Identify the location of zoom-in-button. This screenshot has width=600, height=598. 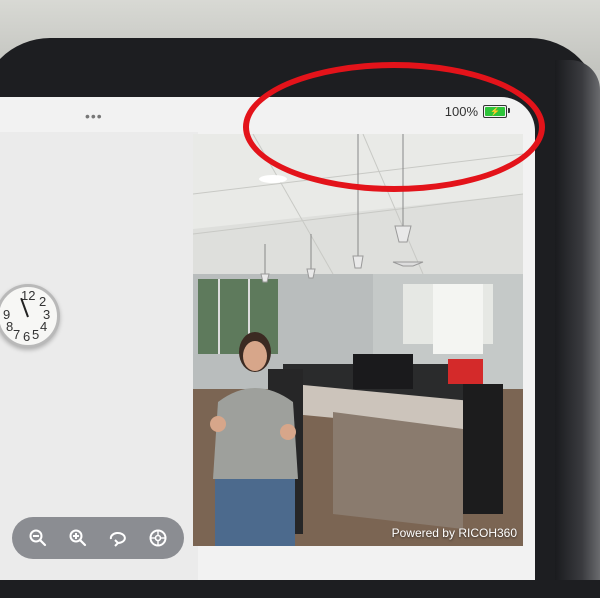
(78, 538).